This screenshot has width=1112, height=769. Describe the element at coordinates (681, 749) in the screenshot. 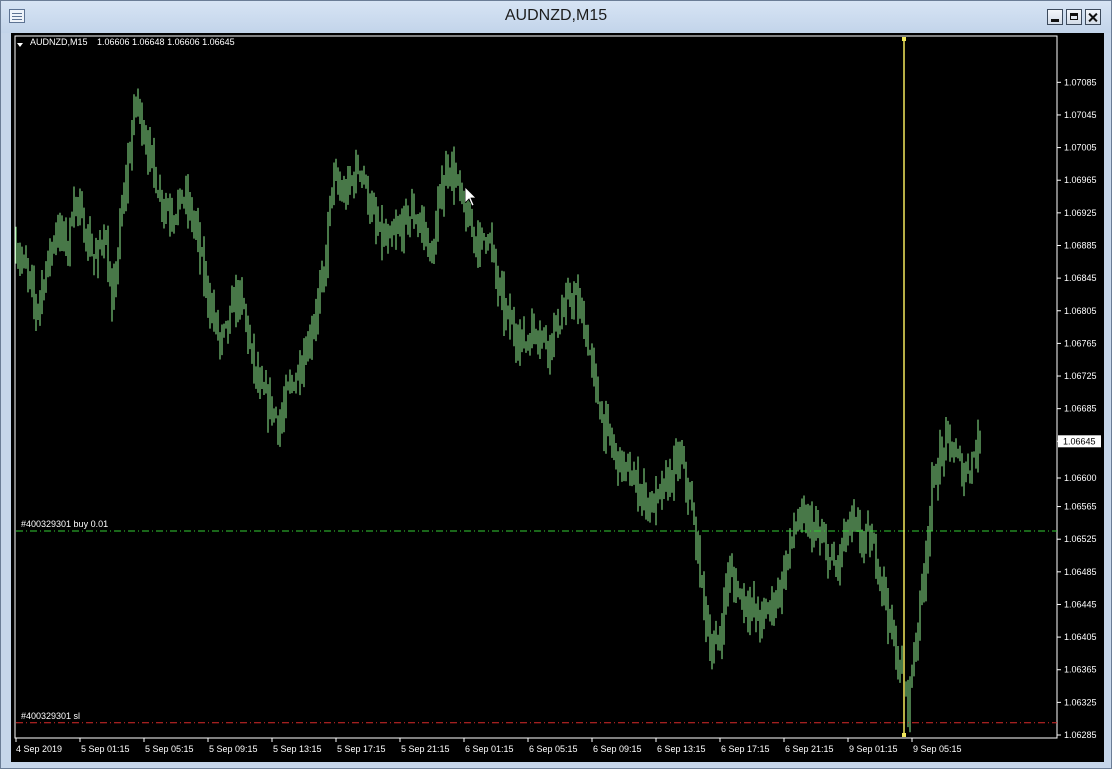

I see `time-axis-label: 6 Sep 13:15` at that location.